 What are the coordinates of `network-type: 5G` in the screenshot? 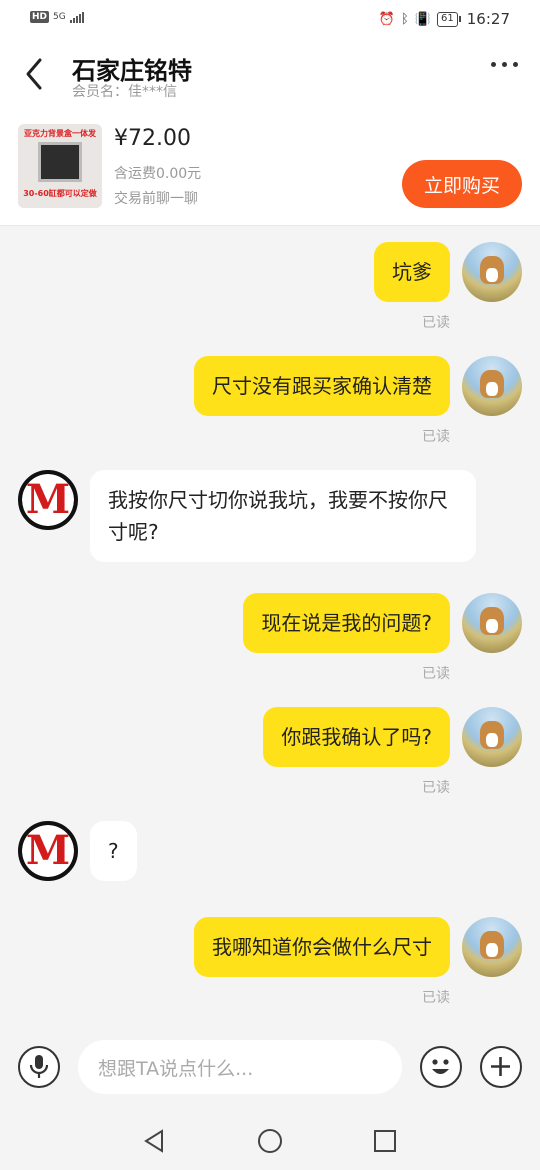 It's located at (59, 16).